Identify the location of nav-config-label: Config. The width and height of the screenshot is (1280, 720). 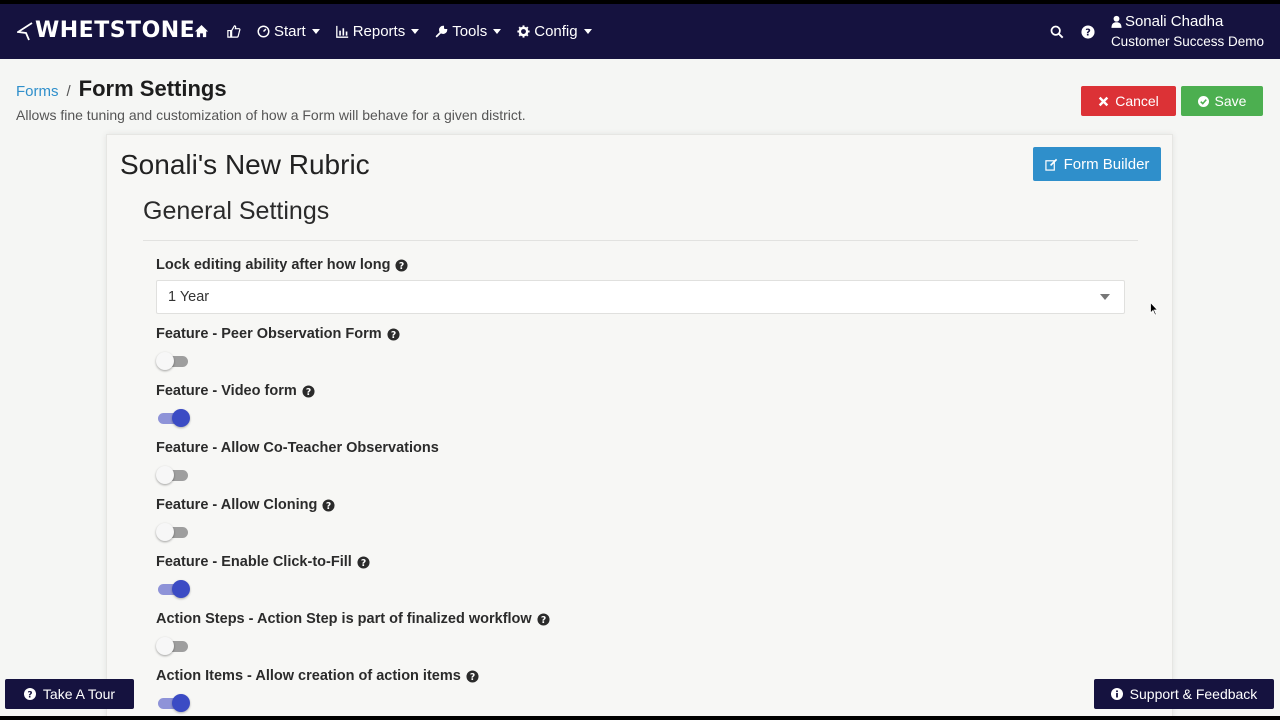
(556, 31).